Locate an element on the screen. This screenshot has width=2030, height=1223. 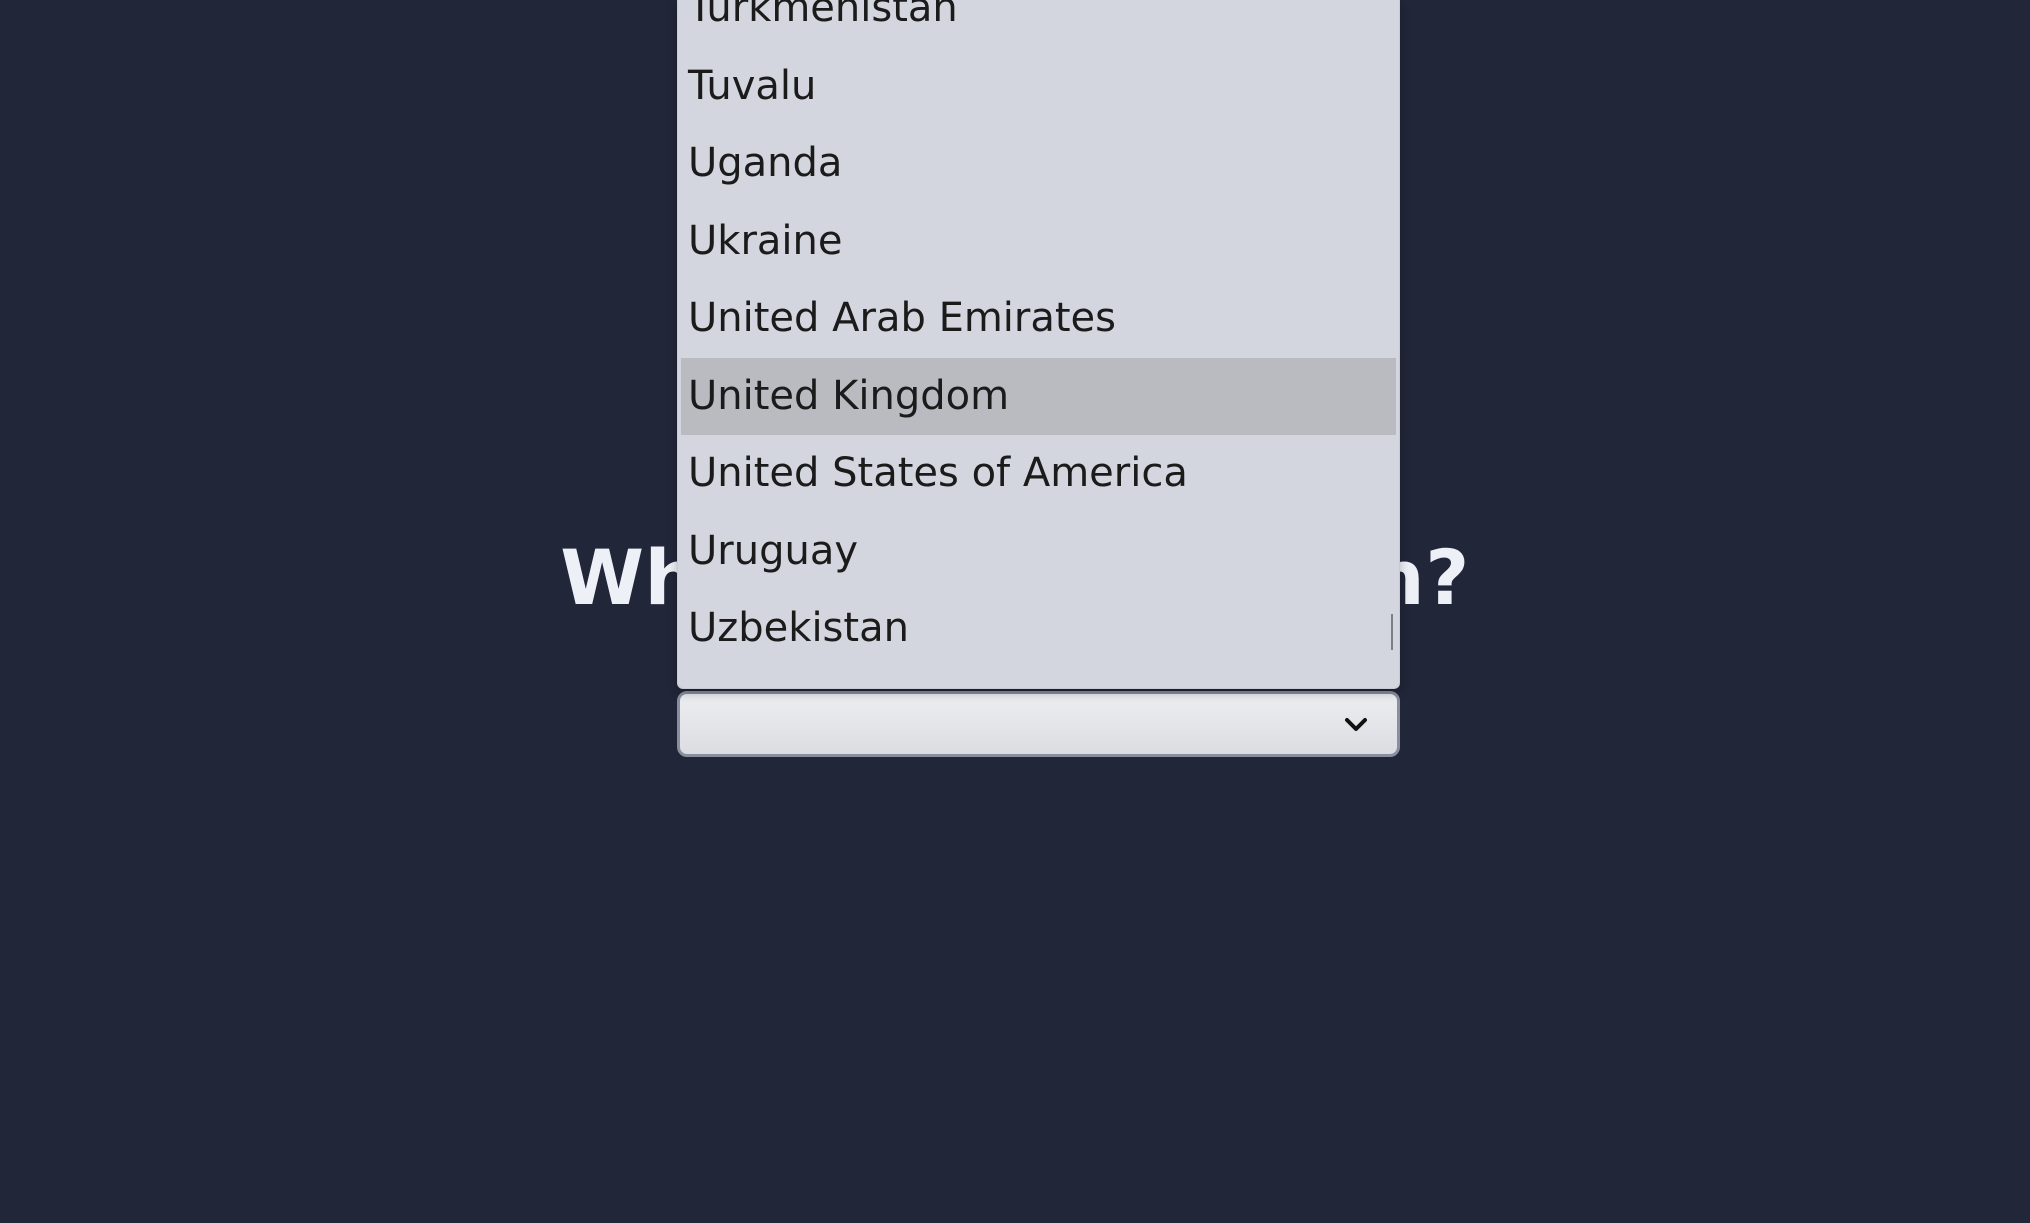
country-option: Tuvalu is located at coordinates (1038, 87).